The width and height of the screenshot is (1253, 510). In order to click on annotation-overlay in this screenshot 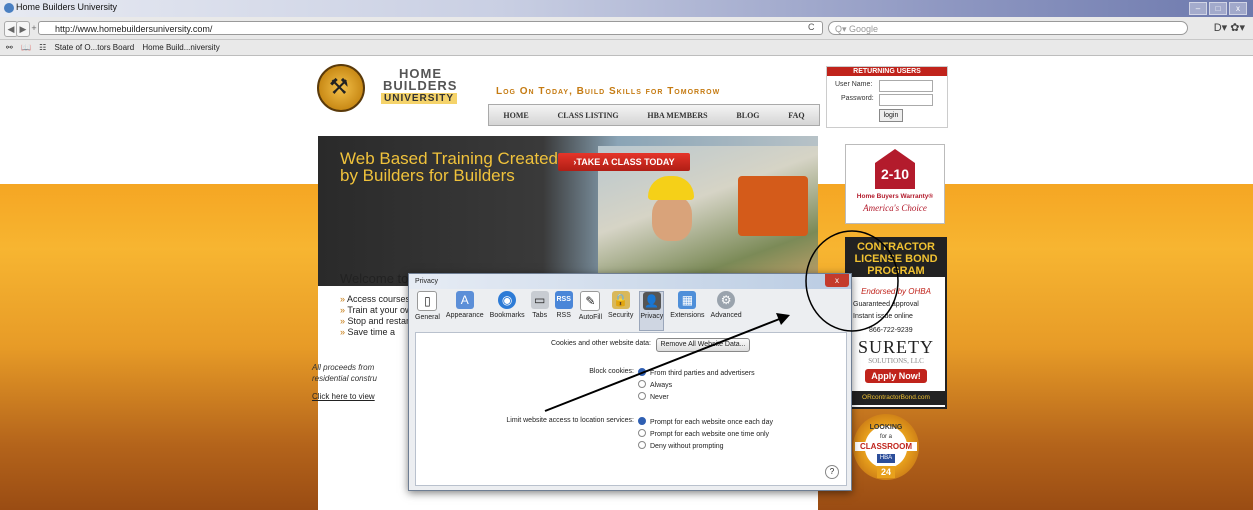, I will do `click(721, 321)`.